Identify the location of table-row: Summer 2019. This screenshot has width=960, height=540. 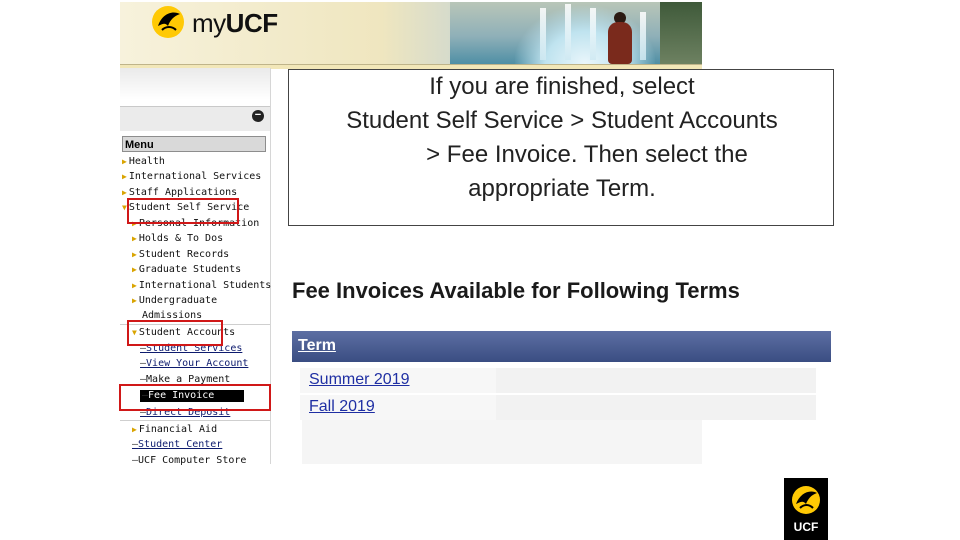
(558, 380).